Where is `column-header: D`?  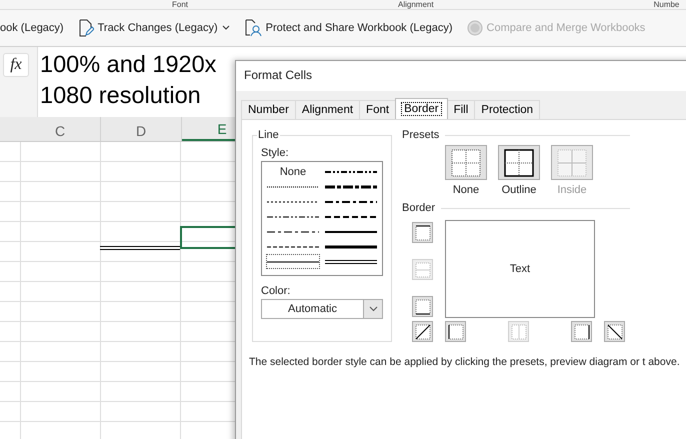
column-header: D is located at coordinates (141, 129).